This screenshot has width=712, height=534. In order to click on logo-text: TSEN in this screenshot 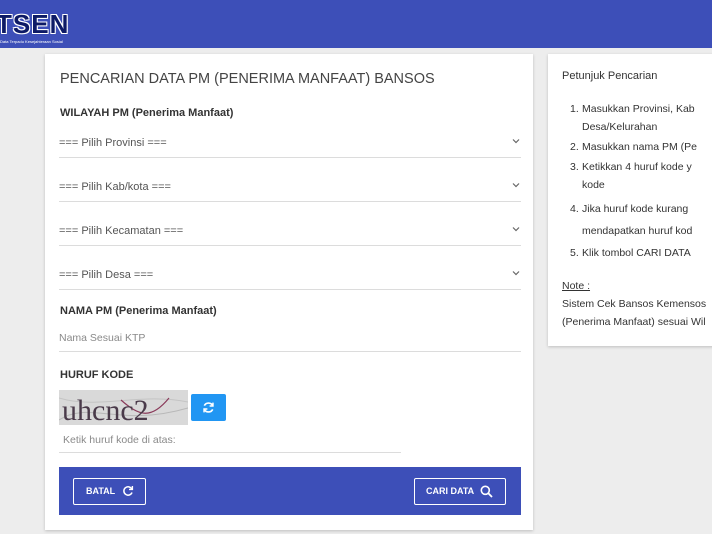, I will do `click(35, 24)`.